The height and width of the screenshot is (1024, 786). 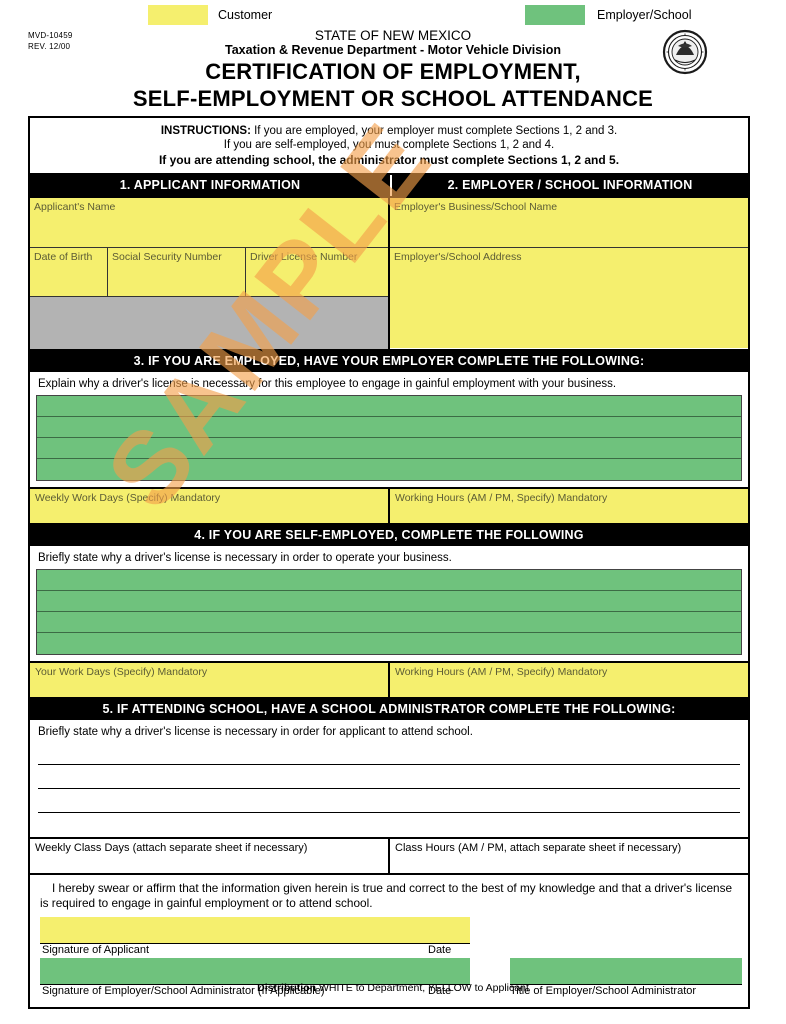 What do you see at coordinates (245, 15) in the screenshot?
I see `customer-legend-label: Customer` at bounding box center [245, 15].